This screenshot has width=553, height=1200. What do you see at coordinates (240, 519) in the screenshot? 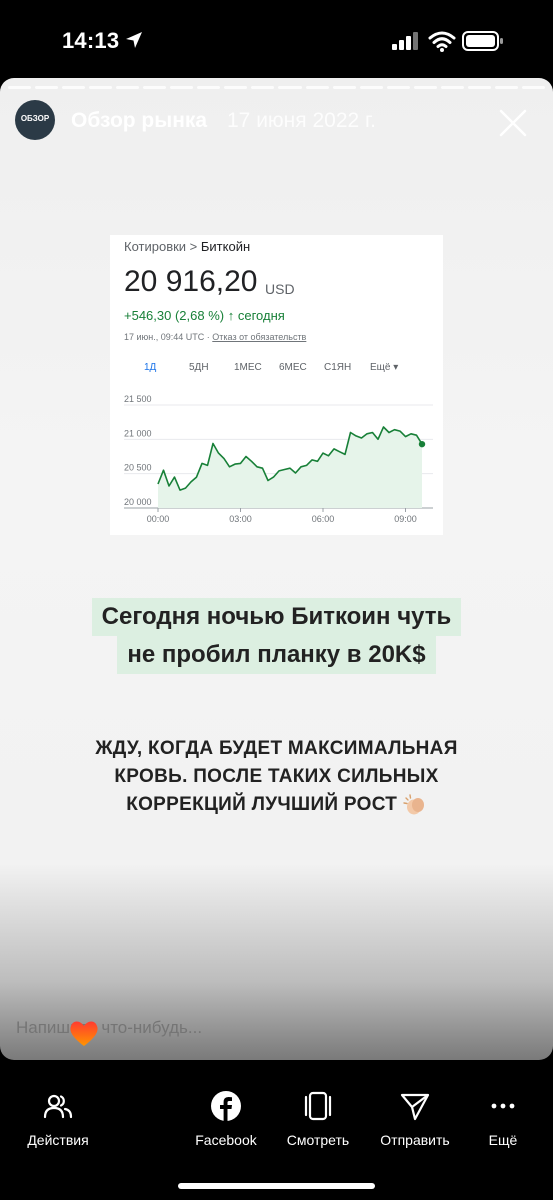
I see `chart-x-tick-label: 03:00` at bounding box center [240, 519].